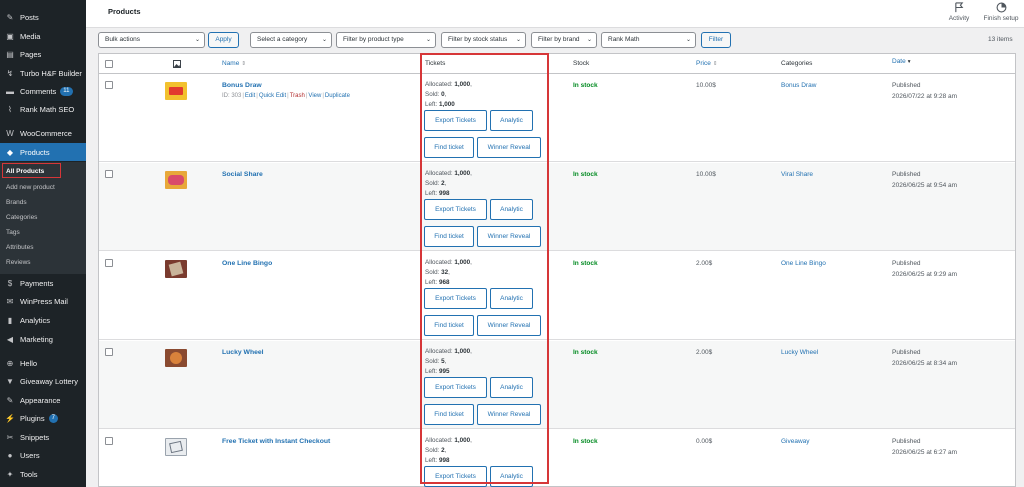 Image resolution: width=1024 pixels, height=487 pixels. Describe the element at coordinates (43, 363) in the screenshot. I see `menu-hello: ⊕ Hello` at that location.